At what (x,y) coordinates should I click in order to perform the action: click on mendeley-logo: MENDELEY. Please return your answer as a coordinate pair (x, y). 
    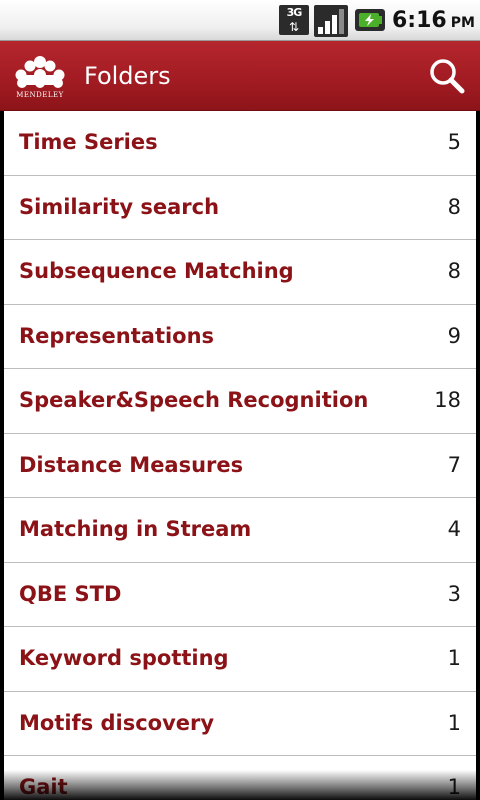
    Looking at the image, I should click on (40, 77).